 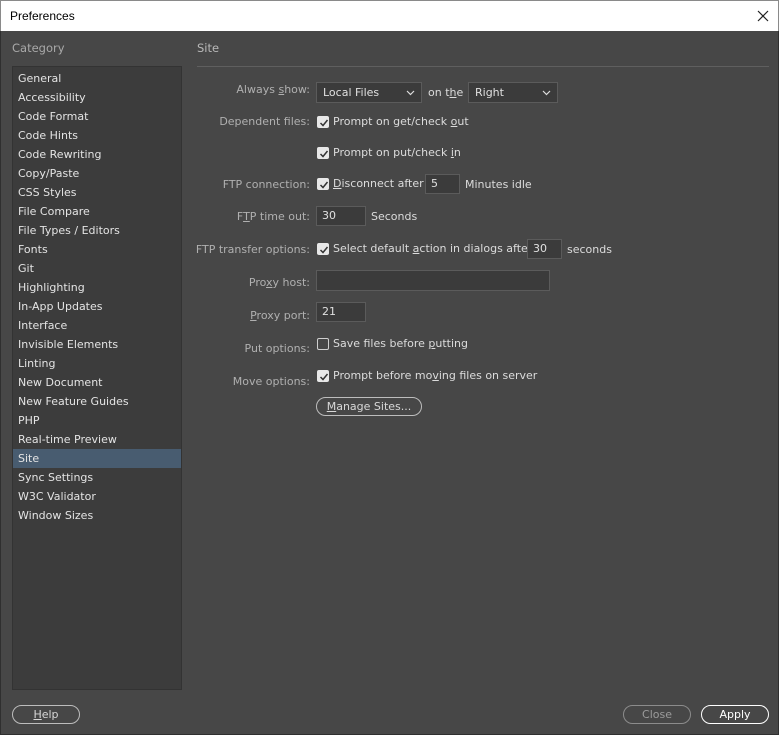 What do you see at coordinates (252, 249) in the screenshot?
I see `ftp-transfer-label: FTP transfer options:` at bounding box center [252, 249].